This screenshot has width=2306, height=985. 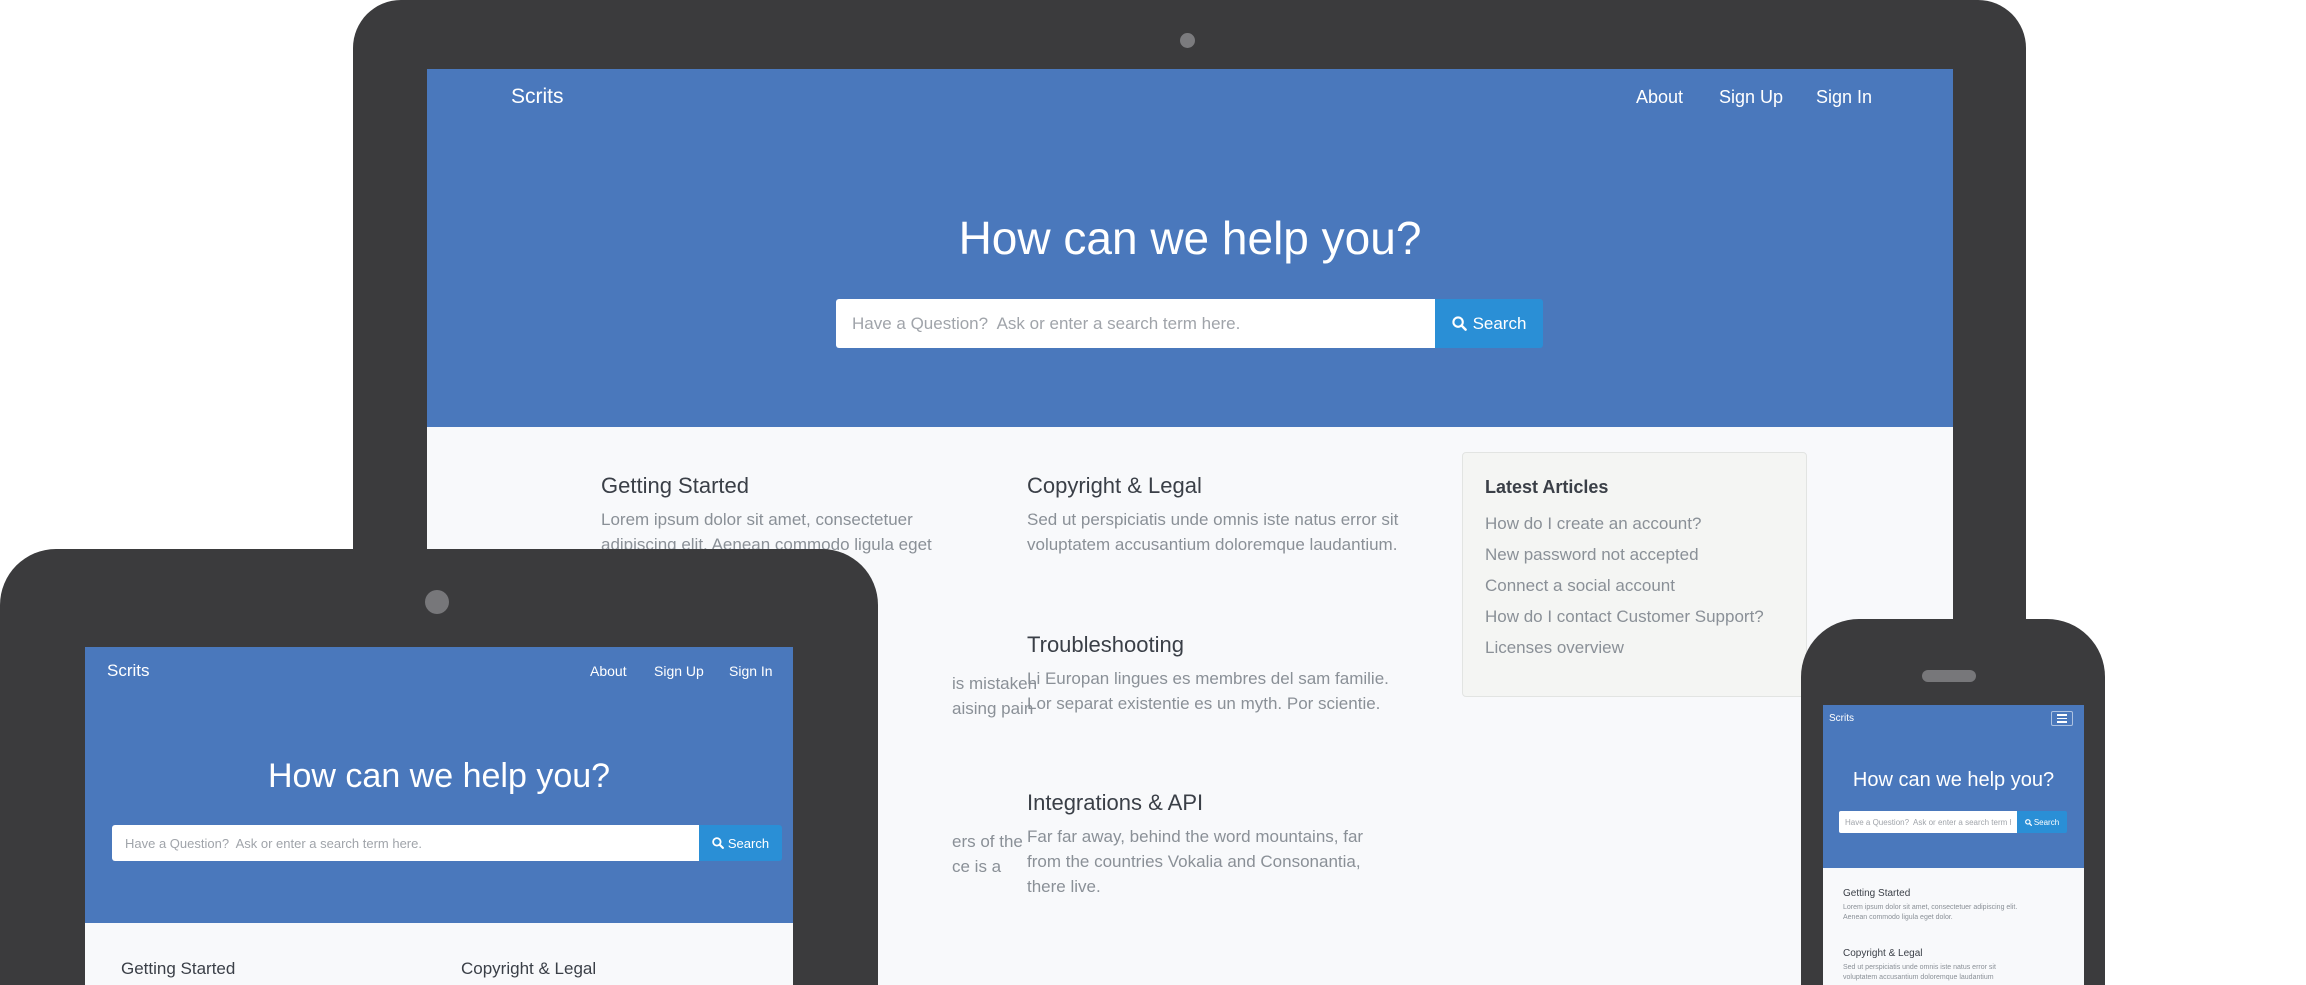 I want to click on fragment-line: ers of the, so click(x=987, y=841).